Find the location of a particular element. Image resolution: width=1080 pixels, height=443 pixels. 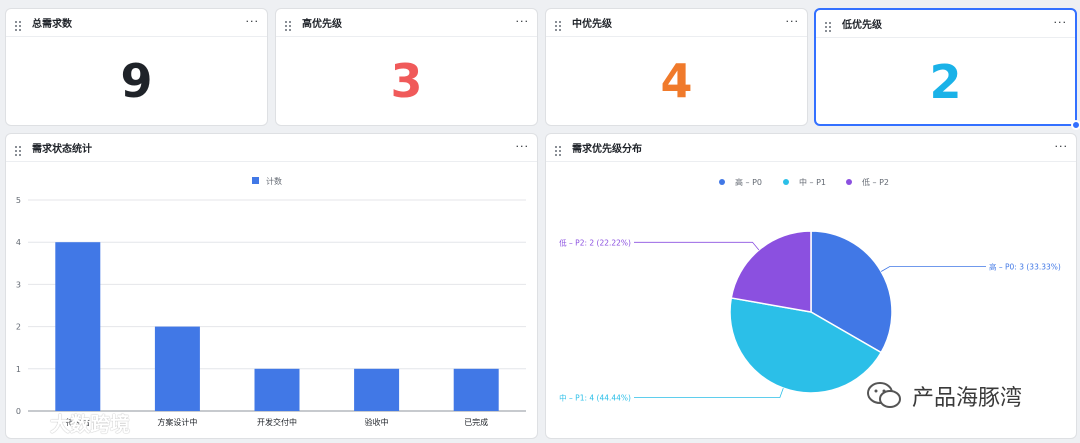

card-title: 高优先级 is located at coordinates (322, 24).